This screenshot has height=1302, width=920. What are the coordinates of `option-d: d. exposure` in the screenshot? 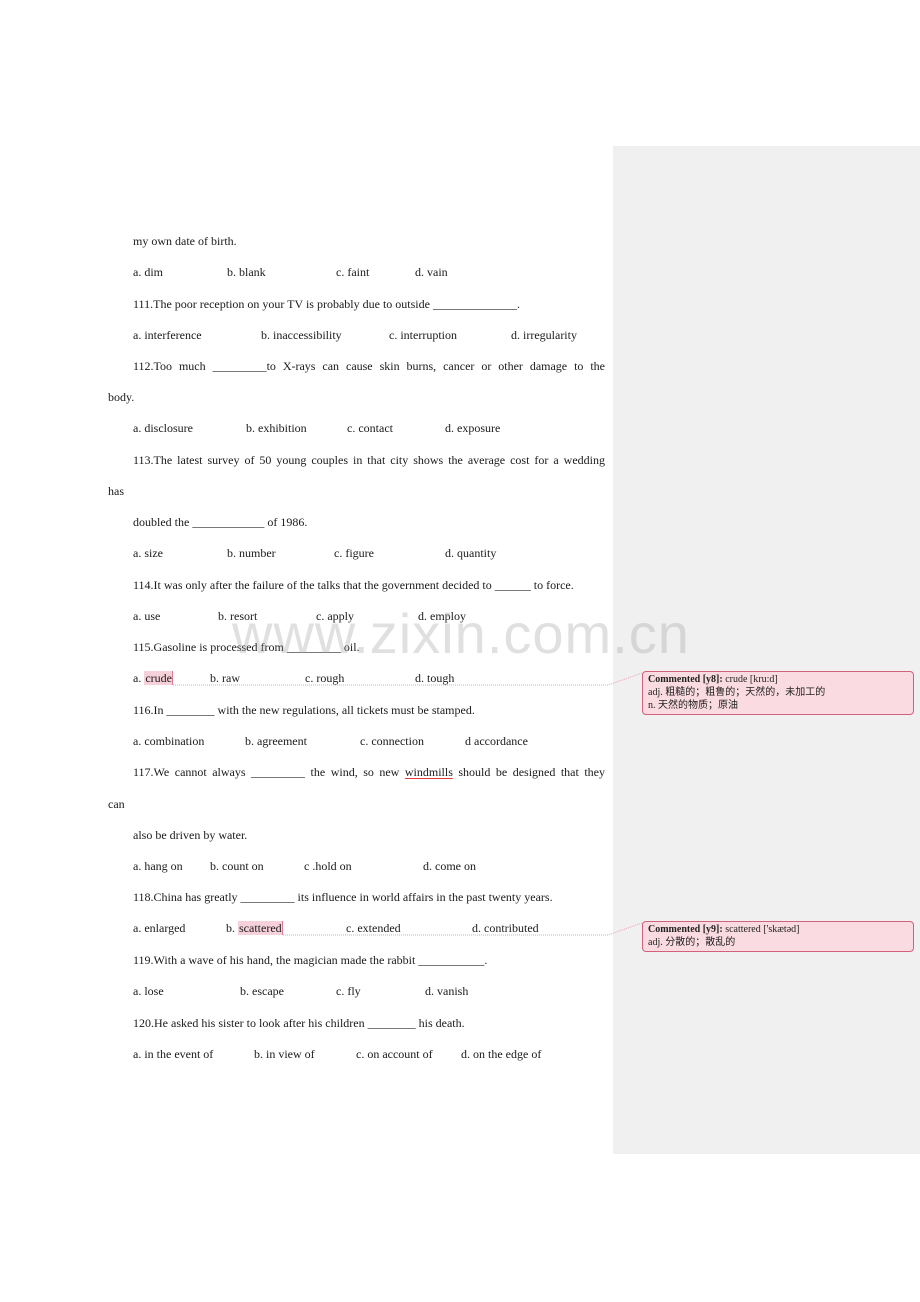 It's located at (473, 428).